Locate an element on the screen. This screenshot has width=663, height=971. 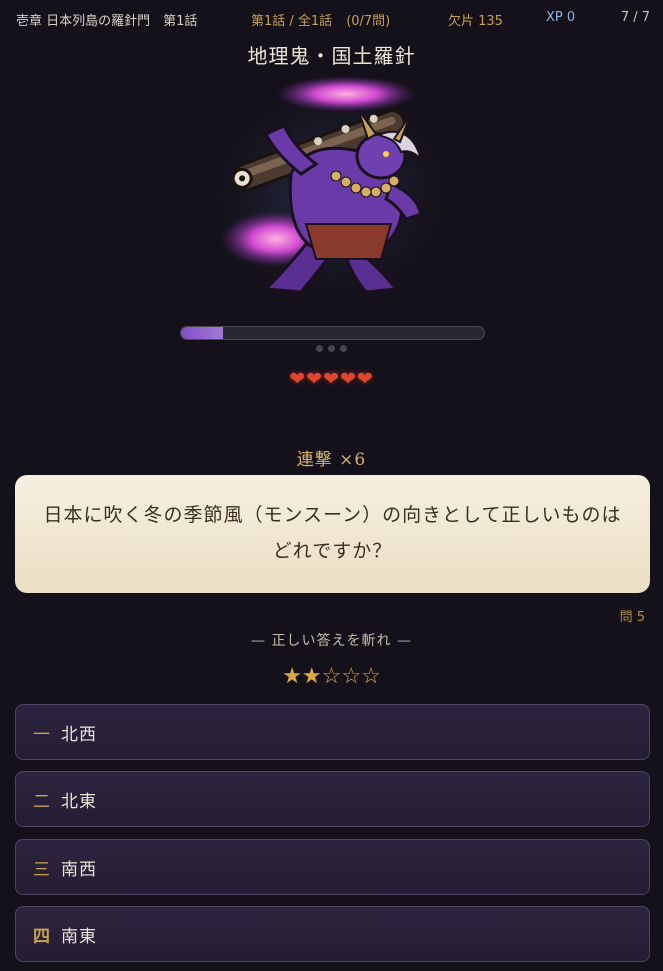
answer-option-1: 一 北西 is located at coordinates (332, 732).